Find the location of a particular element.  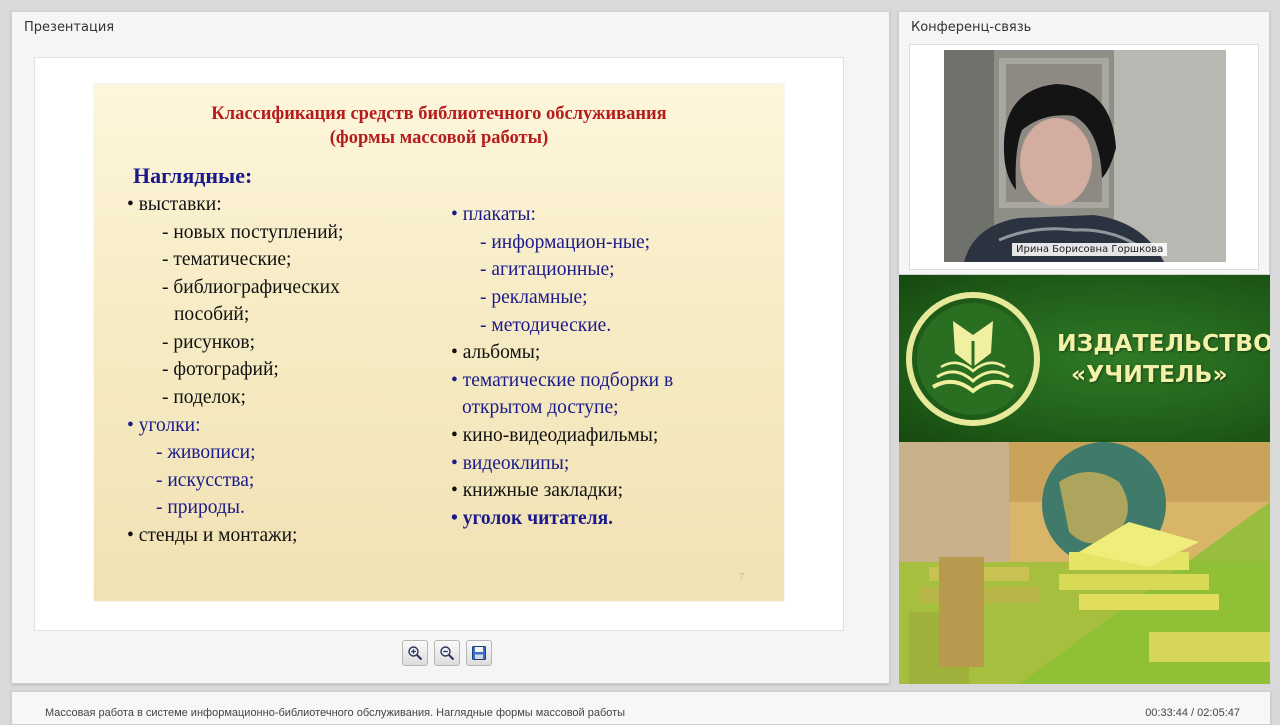

slide-right-item: - рекламные; is located at coordinates (534, 297).